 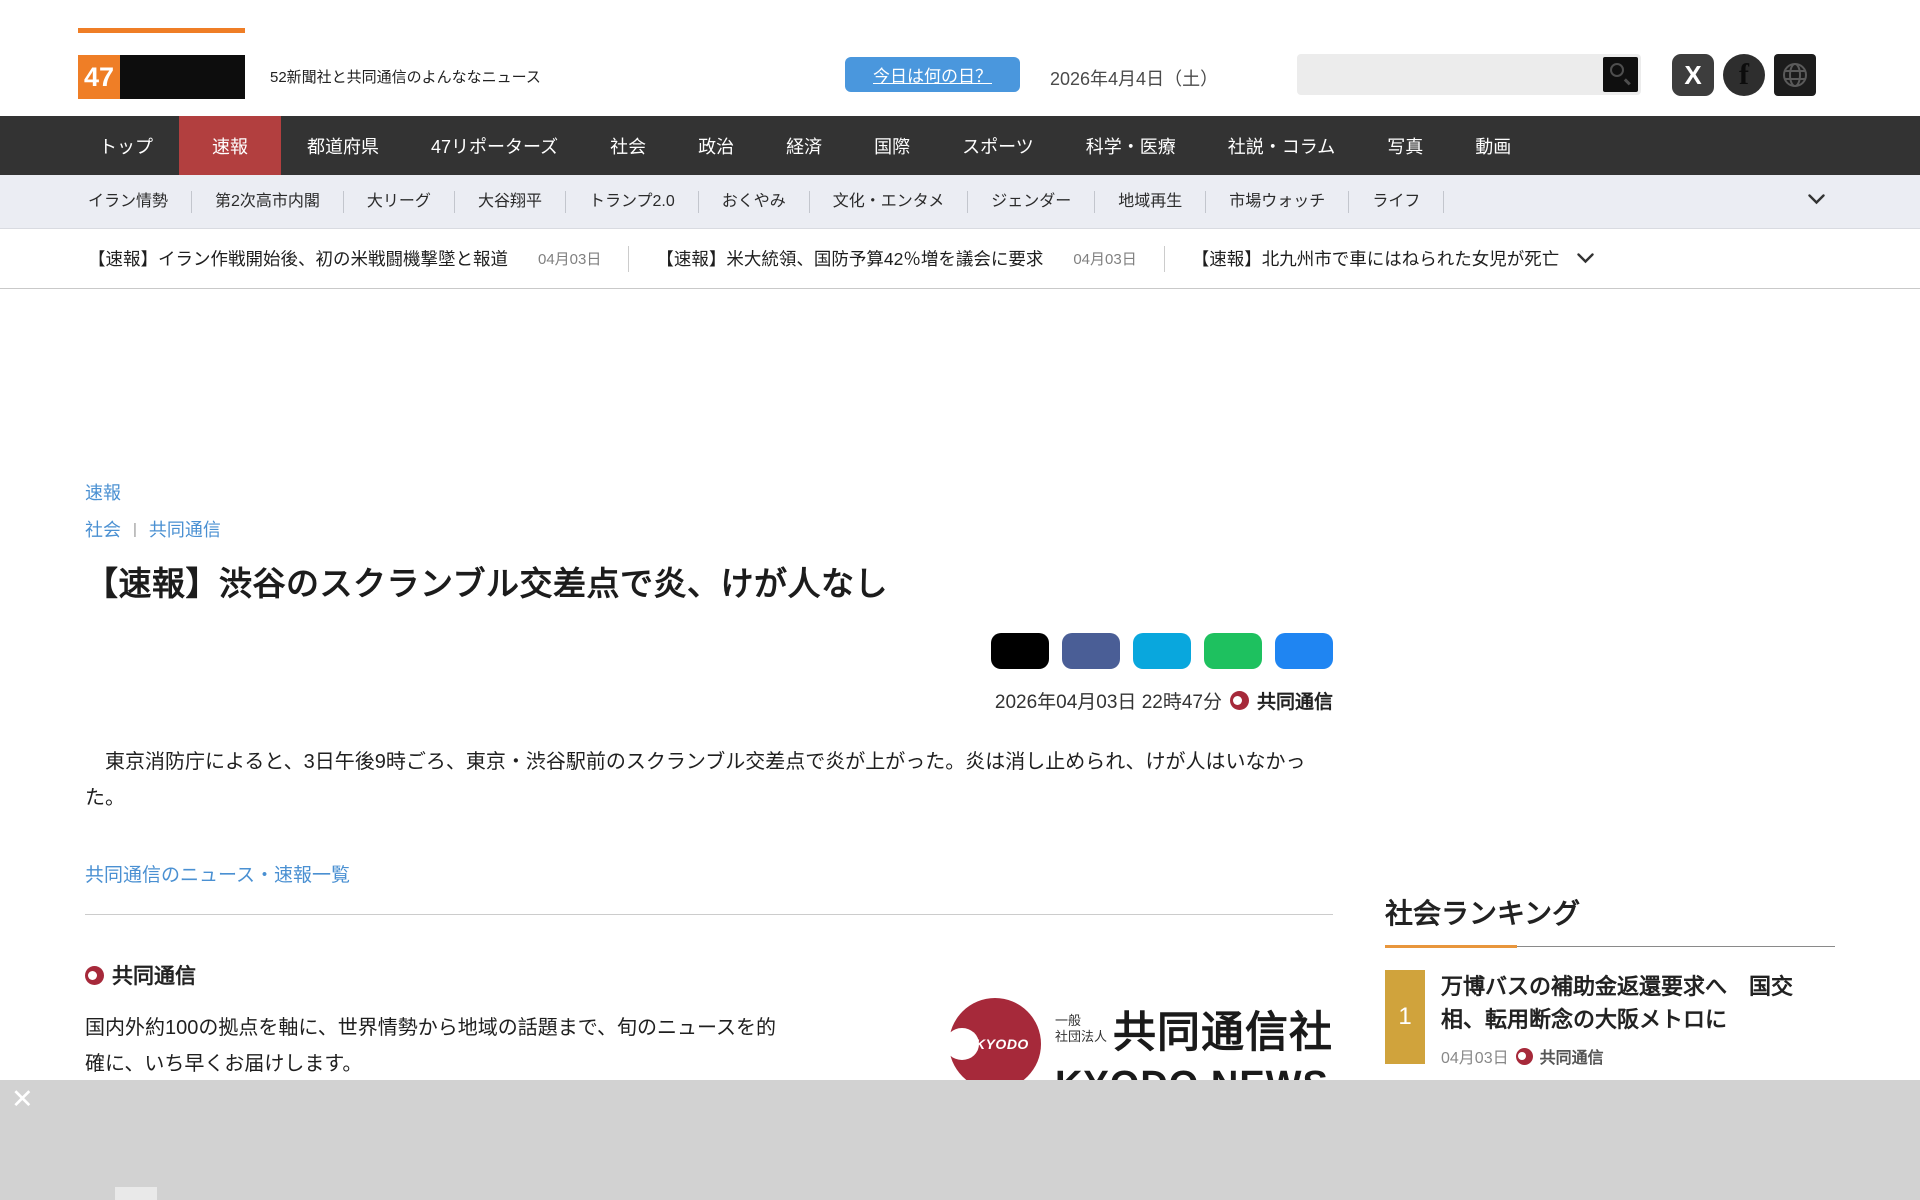 I want to click on nav-item-top: トップ, so click(x=126, y=145).